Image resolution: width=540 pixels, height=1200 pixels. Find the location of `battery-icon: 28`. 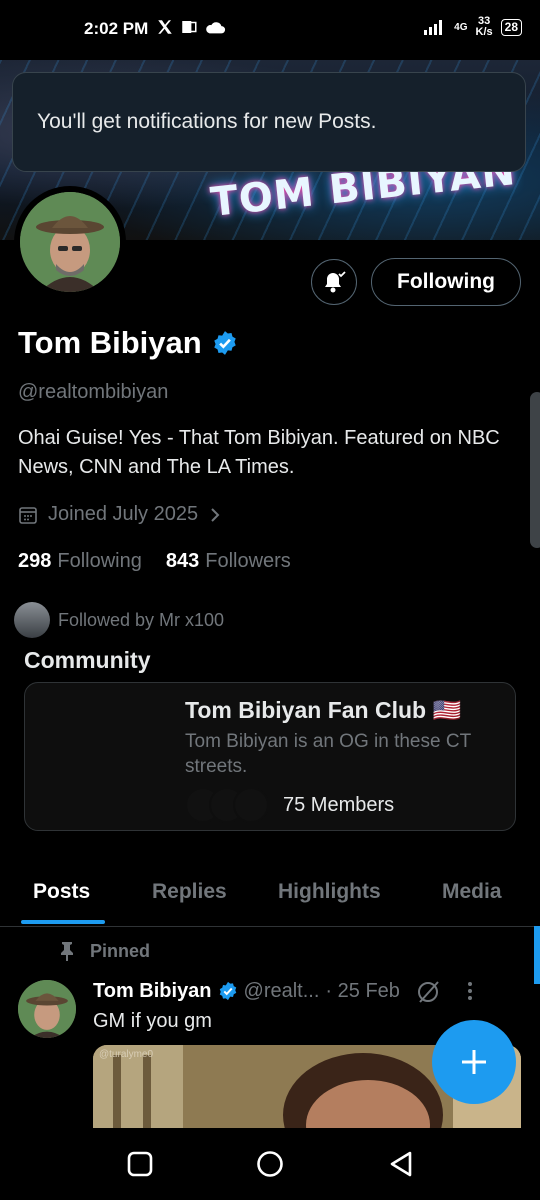

battery-icon: 28 is located at coordinates (511, 27).